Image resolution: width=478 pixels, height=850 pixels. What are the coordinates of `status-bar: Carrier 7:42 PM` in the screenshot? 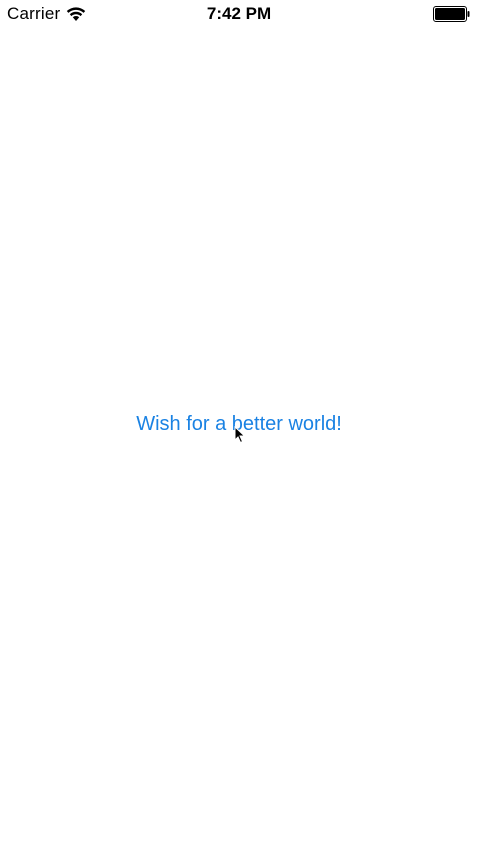 It's located at (239, 14).